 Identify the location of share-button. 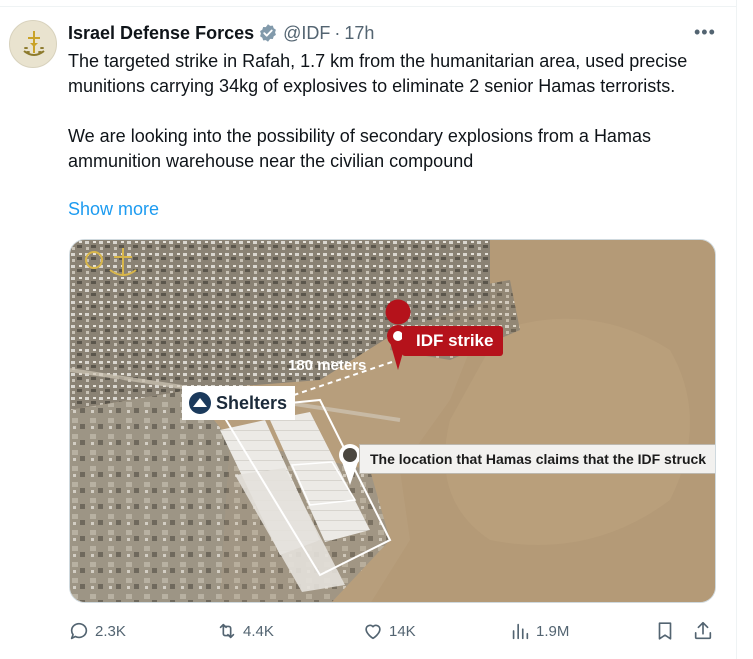
(703, 631).